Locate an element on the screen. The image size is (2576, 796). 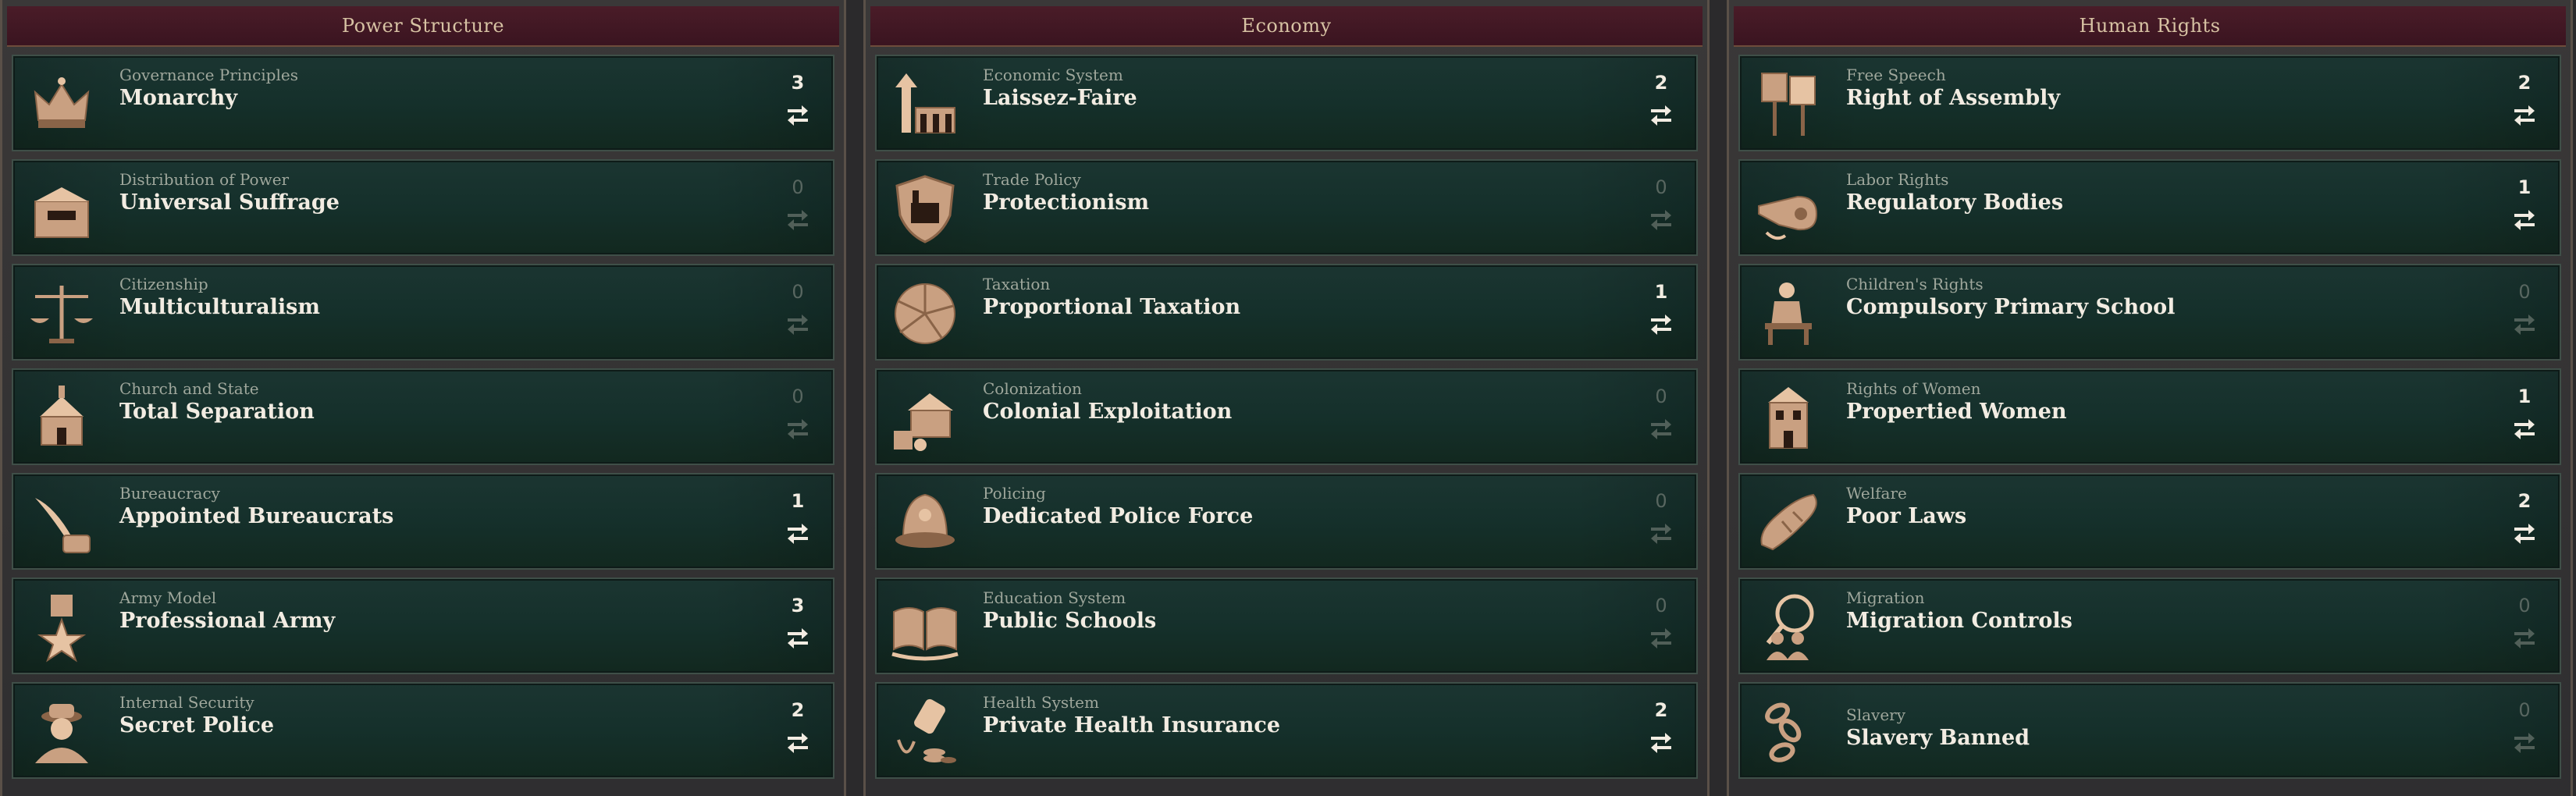
law-row: Health System Private Health Insurance 2 is located at coordinates (1286, 731).